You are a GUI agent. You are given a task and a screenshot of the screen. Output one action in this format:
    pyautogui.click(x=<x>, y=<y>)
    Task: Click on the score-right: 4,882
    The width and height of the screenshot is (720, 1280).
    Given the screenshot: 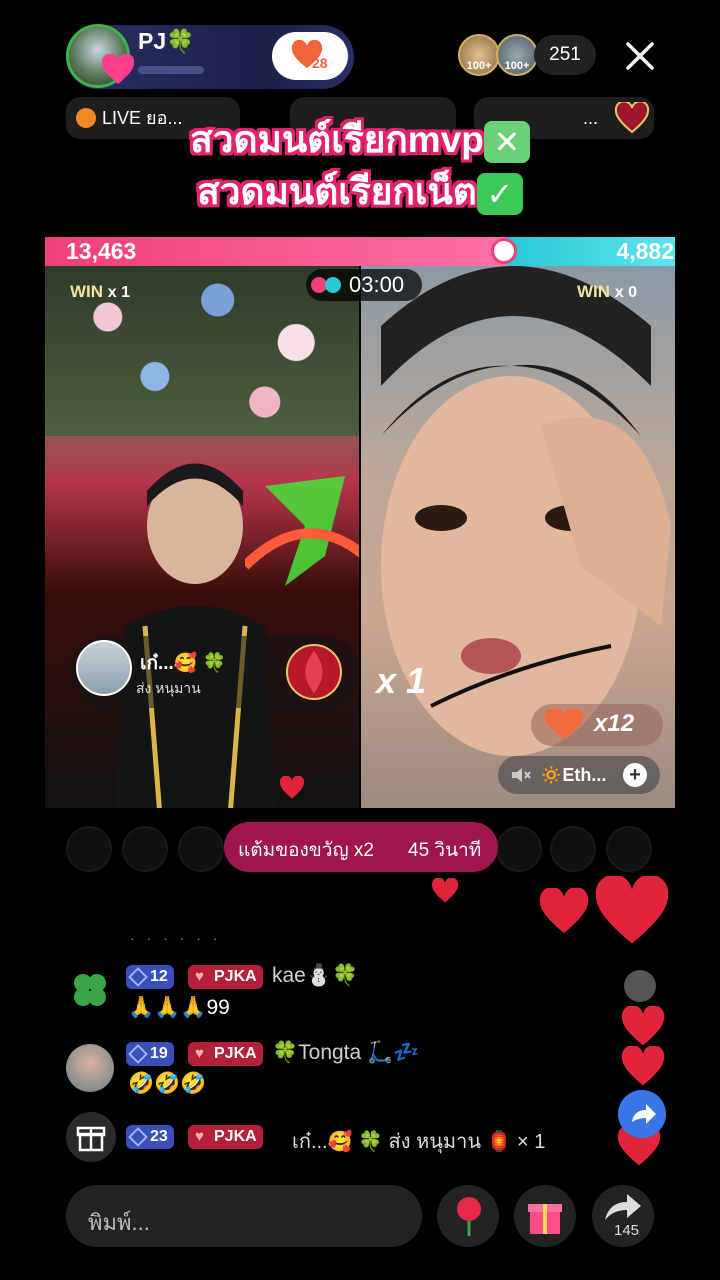 What is the action you would take?
    pyautogui.click(x=645, y=251)
    